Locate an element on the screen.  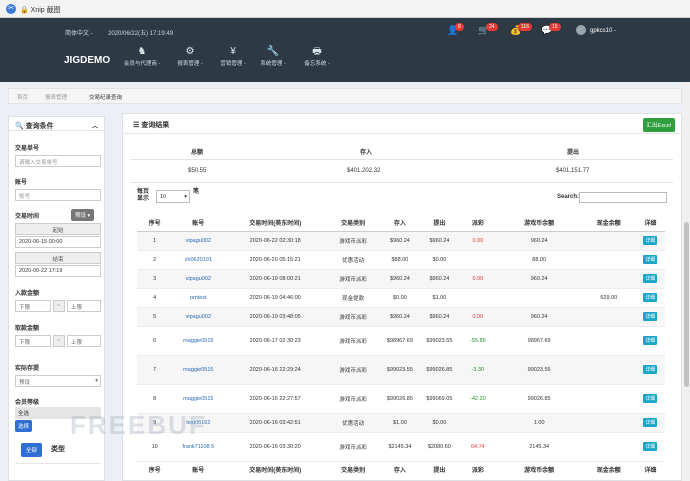
scrollbar-thumb is located at coordinates (686, 304).